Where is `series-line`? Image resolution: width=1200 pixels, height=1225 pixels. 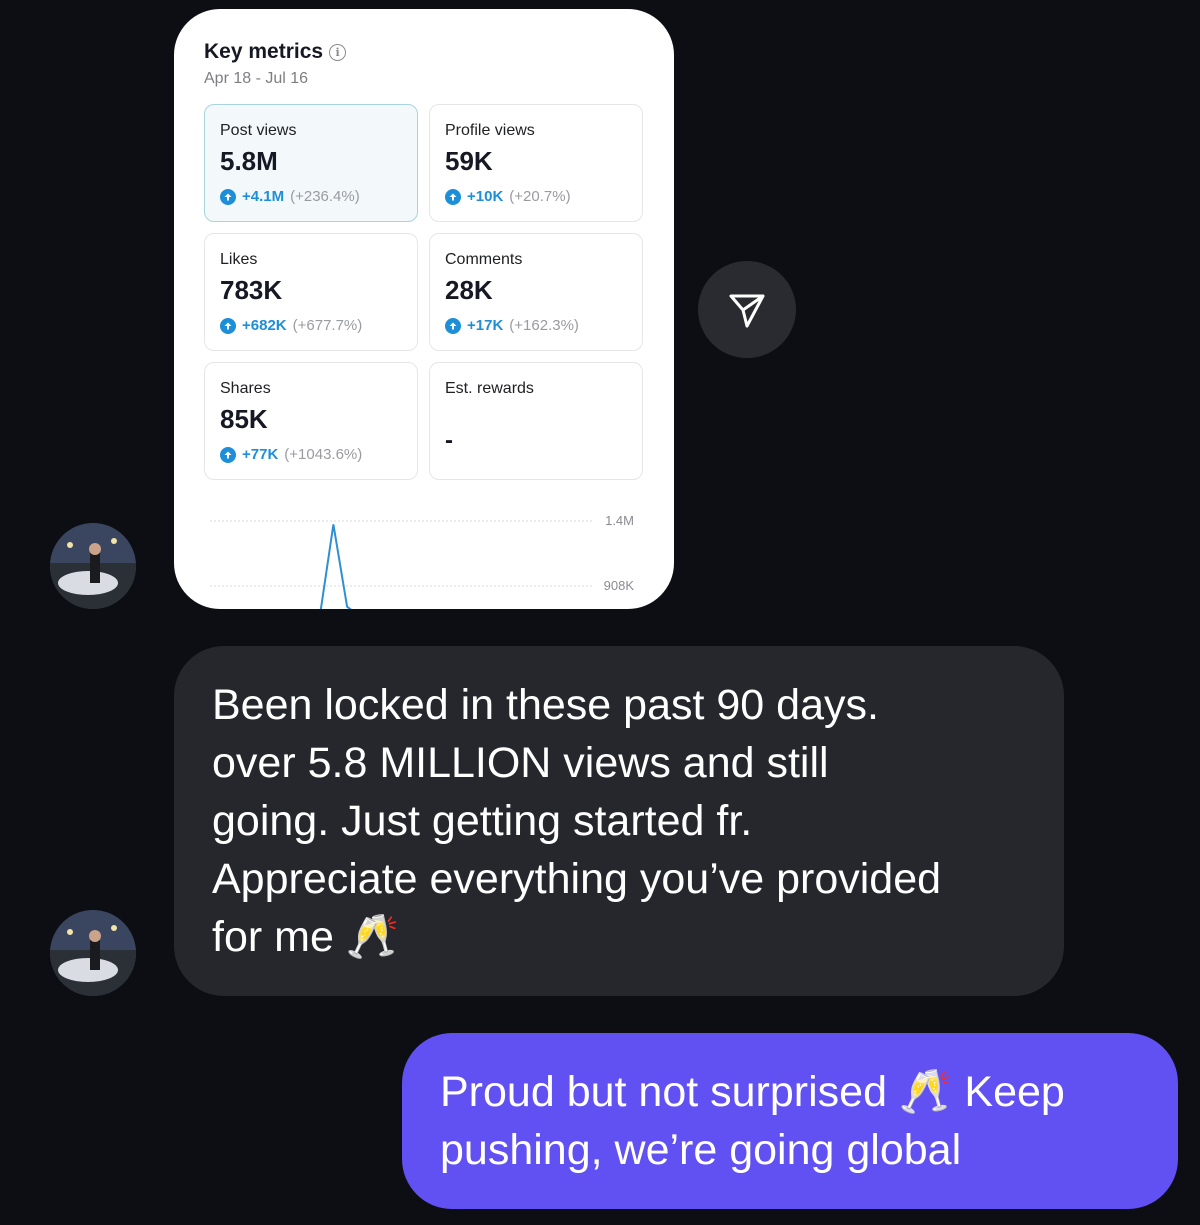
series-line is located at coordinates (335, 566).